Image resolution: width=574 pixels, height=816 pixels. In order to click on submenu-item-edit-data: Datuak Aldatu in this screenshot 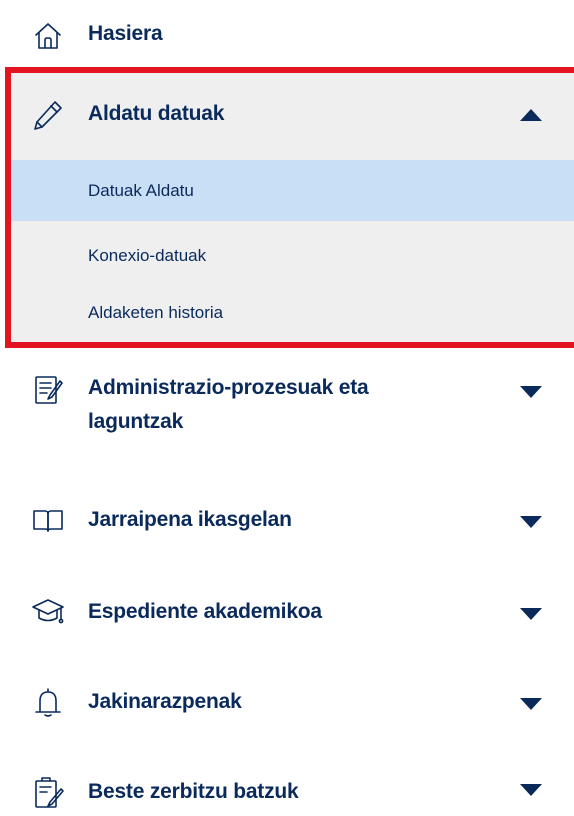, I will do `click(291, 190)`.